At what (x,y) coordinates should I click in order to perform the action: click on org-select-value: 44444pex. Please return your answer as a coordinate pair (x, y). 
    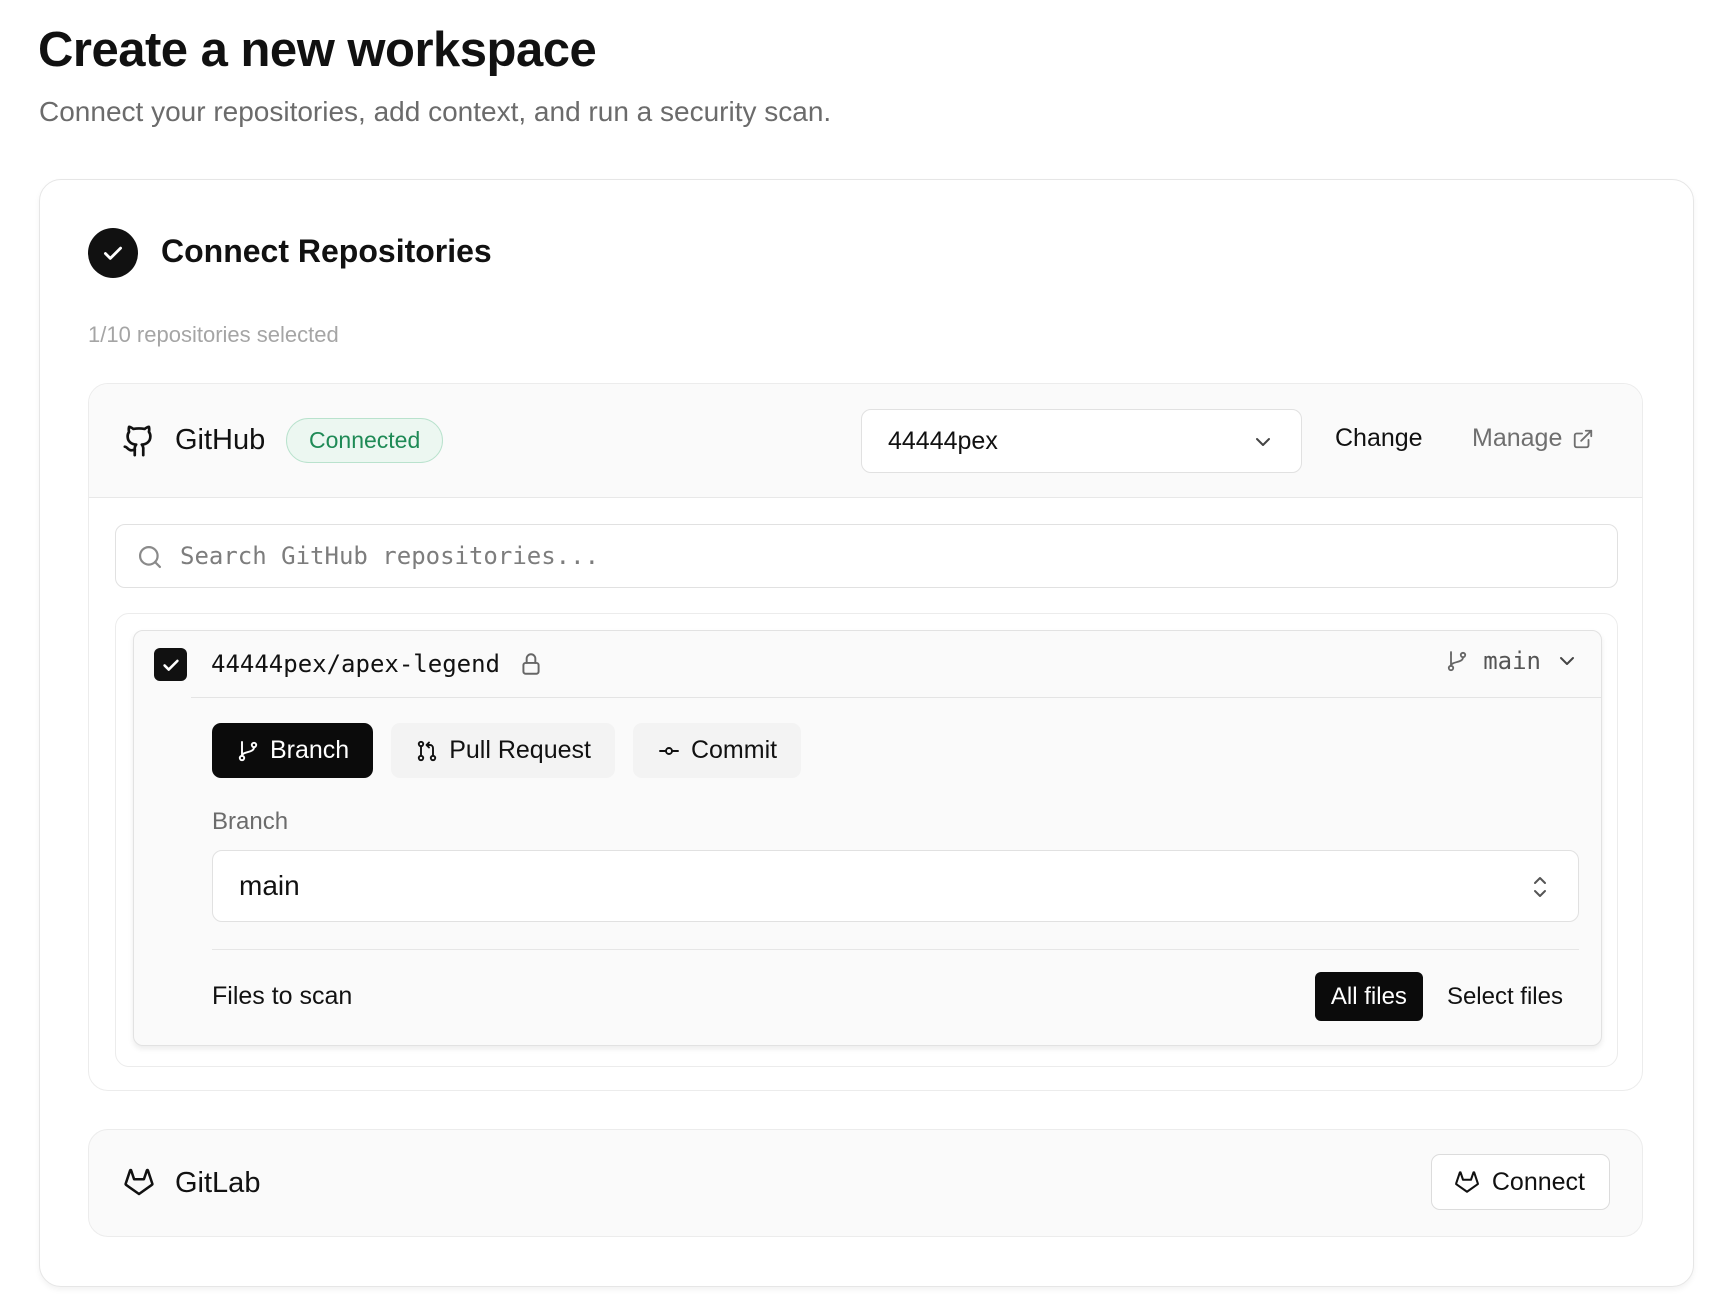
    Looking at the image, I should click on (943, 440).